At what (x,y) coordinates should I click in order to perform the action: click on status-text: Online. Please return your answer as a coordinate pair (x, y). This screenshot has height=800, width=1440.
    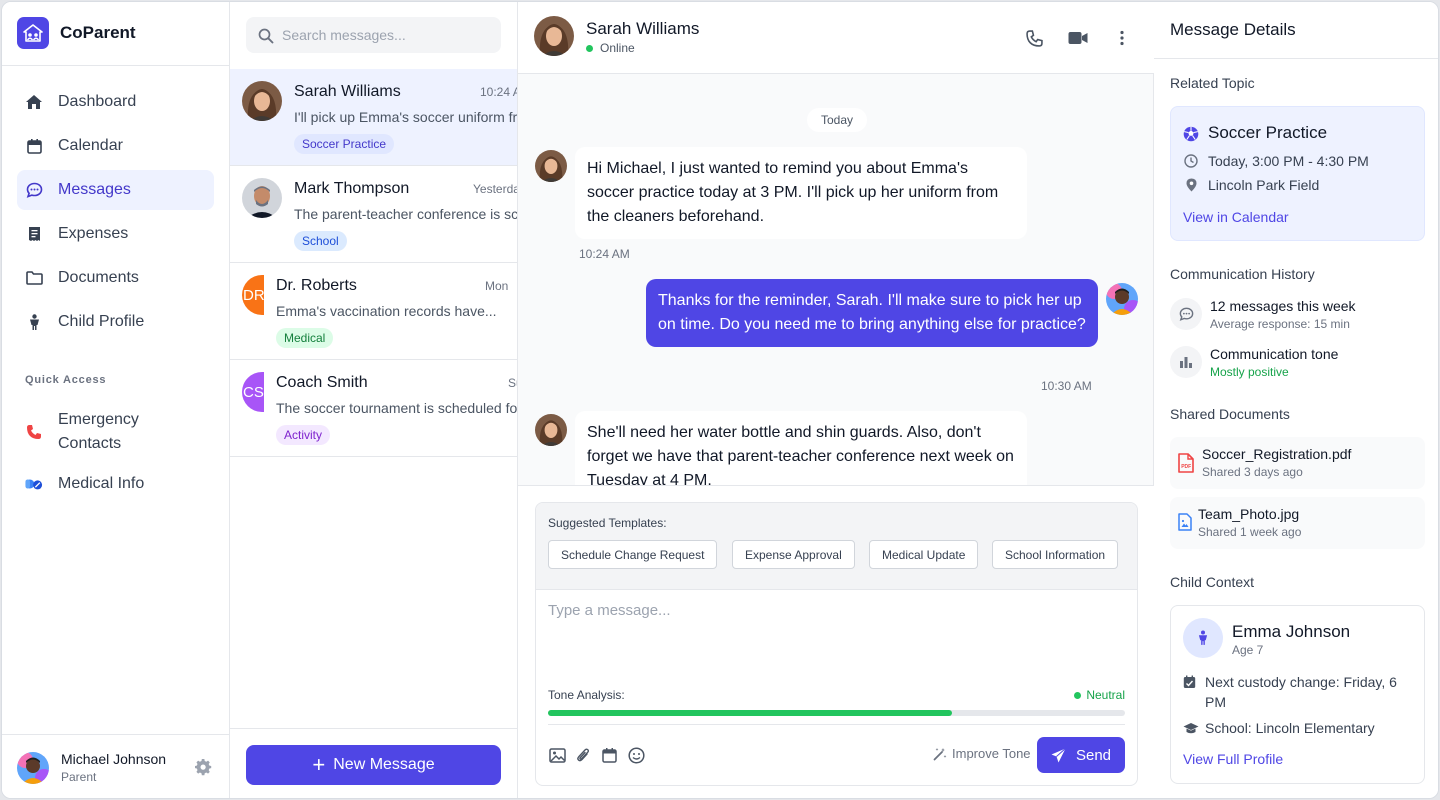
    Looking at the image, I should click on (617, 48).